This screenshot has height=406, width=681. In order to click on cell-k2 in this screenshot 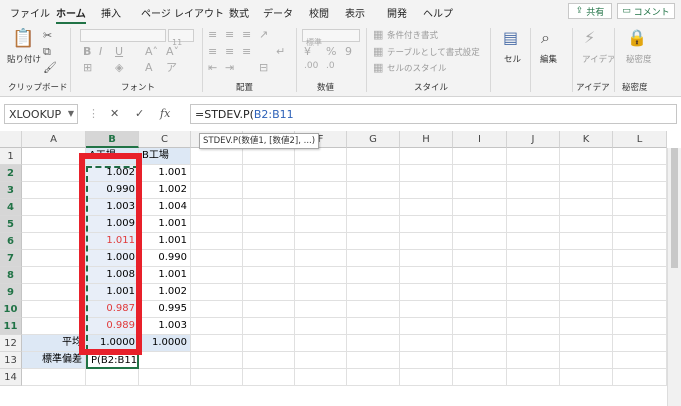, I will do `click(586, 173)`.